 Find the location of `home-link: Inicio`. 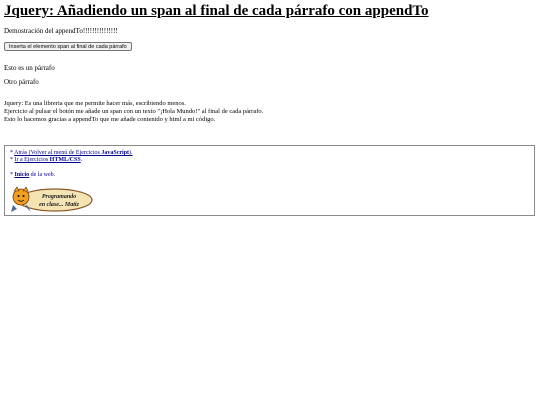

home-link: Inicio is located at coordinates (22, 175).